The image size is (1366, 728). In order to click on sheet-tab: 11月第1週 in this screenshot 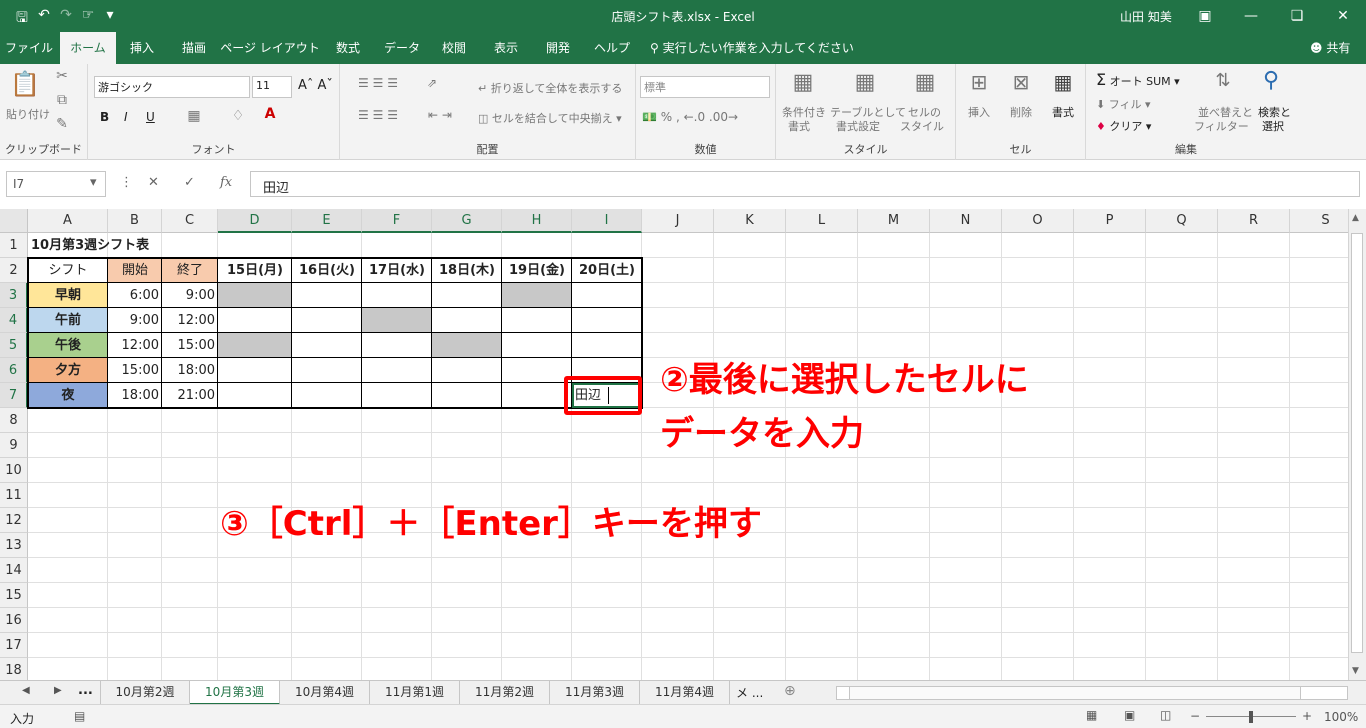, I will do `click(415, 693)`.